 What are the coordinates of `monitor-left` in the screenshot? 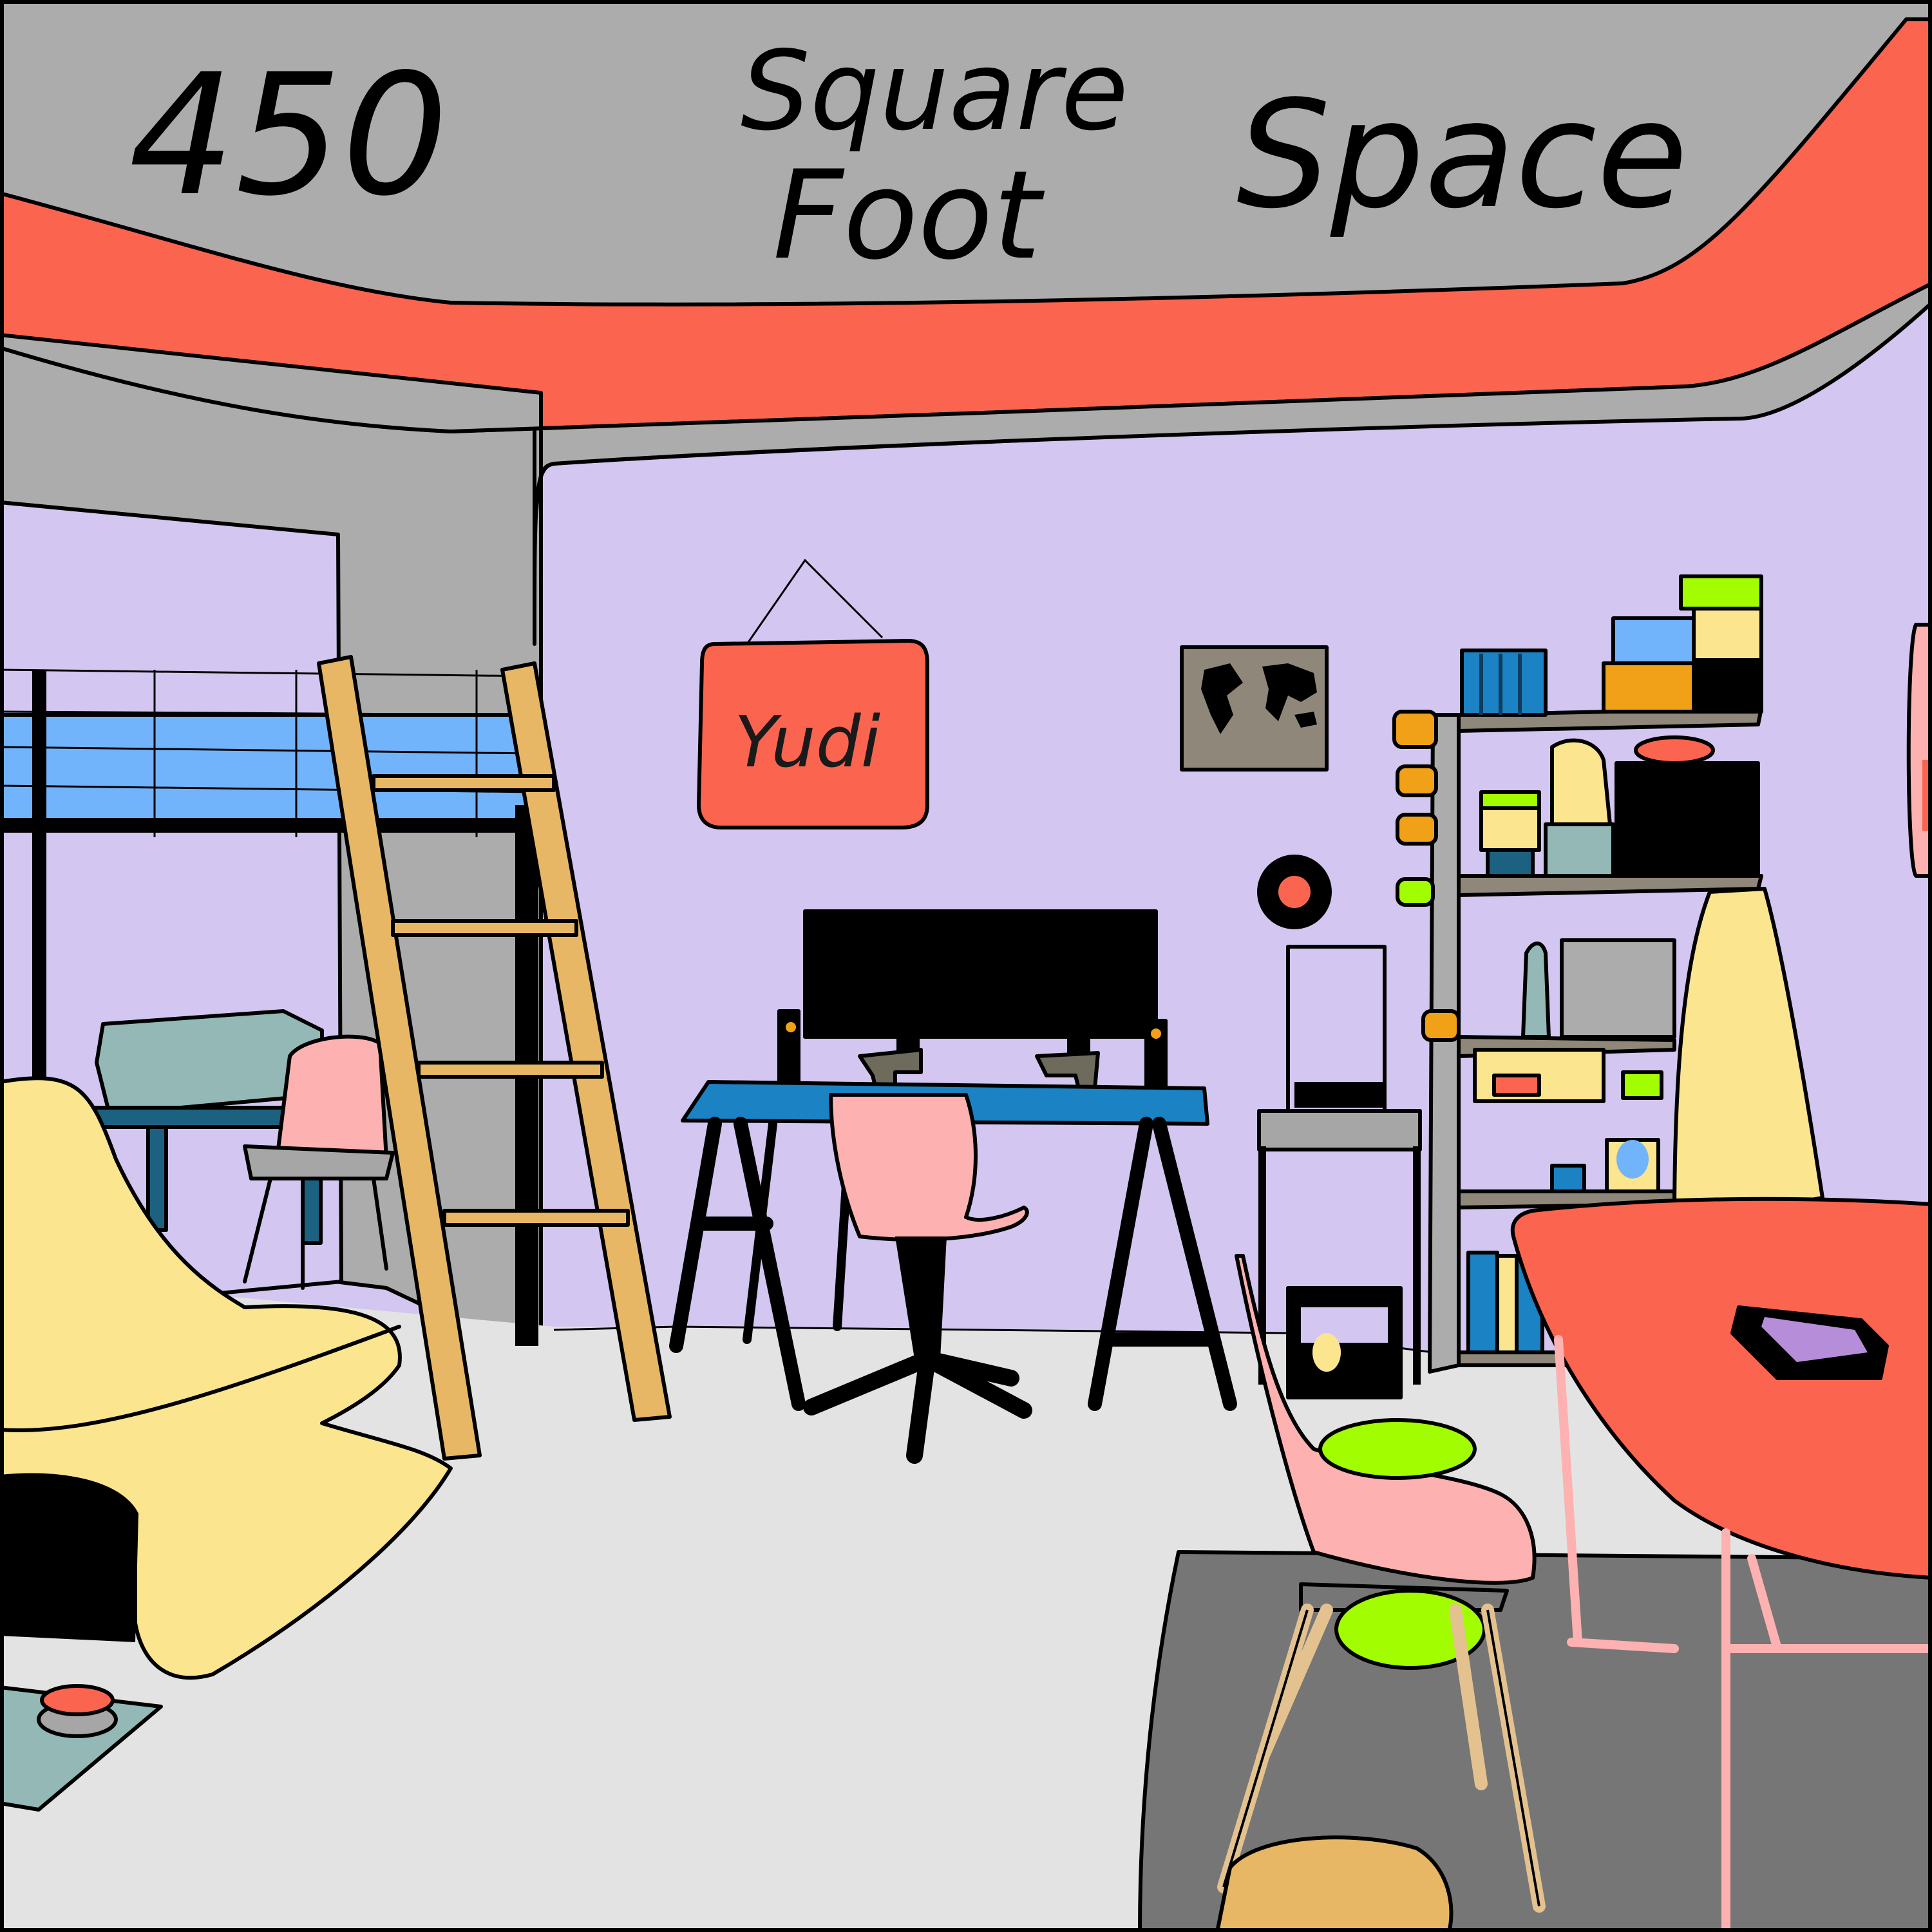 It's located at (893, 974).